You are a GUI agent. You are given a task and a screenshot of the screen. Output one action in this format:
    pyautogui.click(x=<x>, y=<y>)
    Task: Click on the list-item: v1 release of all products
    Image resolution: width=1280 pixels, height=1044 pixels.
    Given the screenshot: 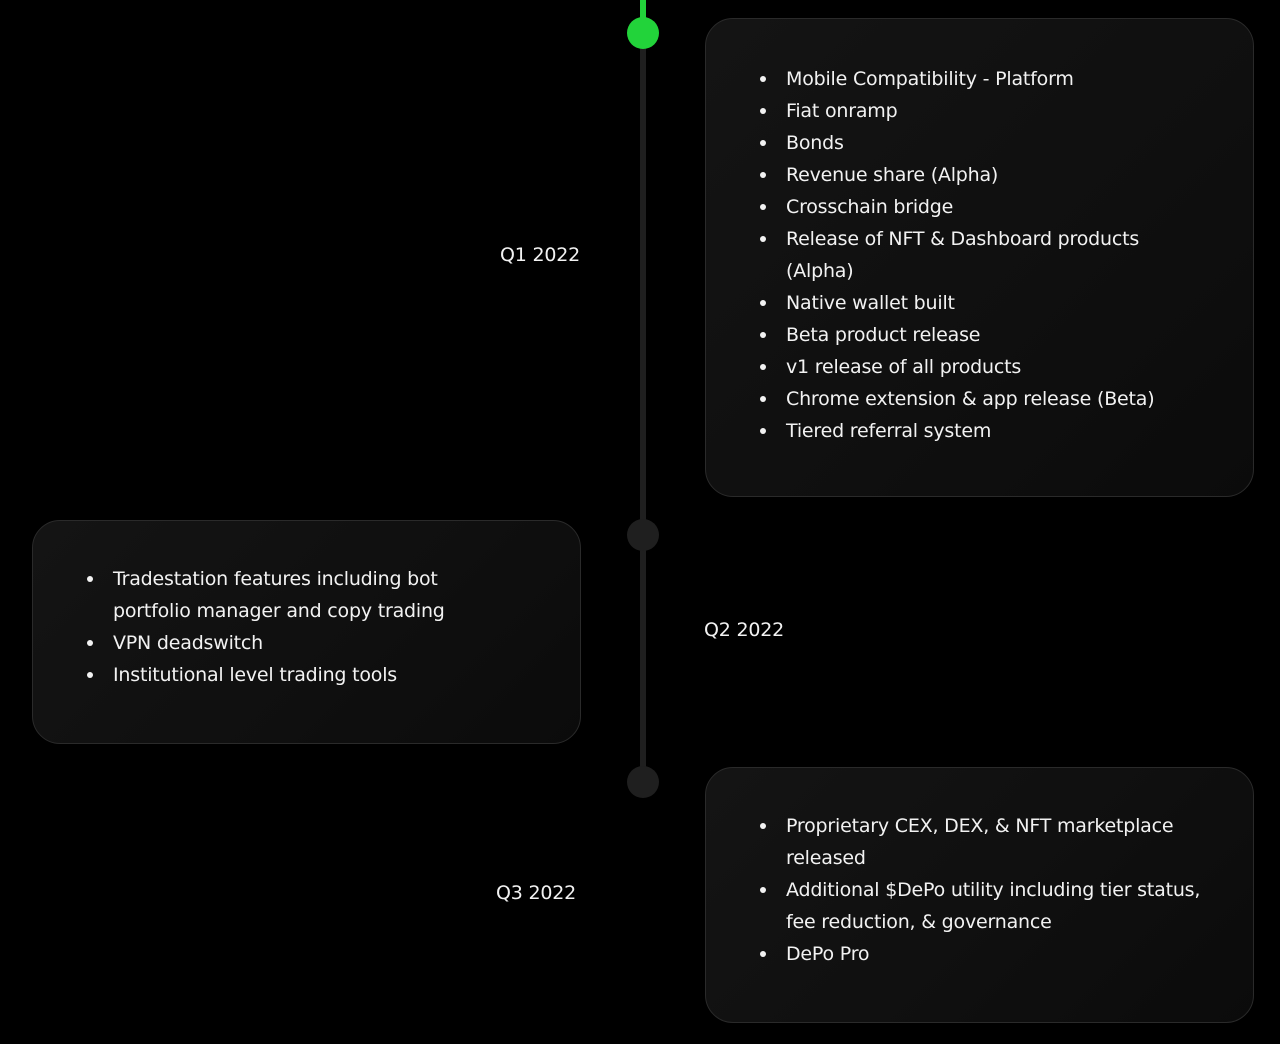 What is the action you would take?
    pyautogui.click(x=995, y=367)
    